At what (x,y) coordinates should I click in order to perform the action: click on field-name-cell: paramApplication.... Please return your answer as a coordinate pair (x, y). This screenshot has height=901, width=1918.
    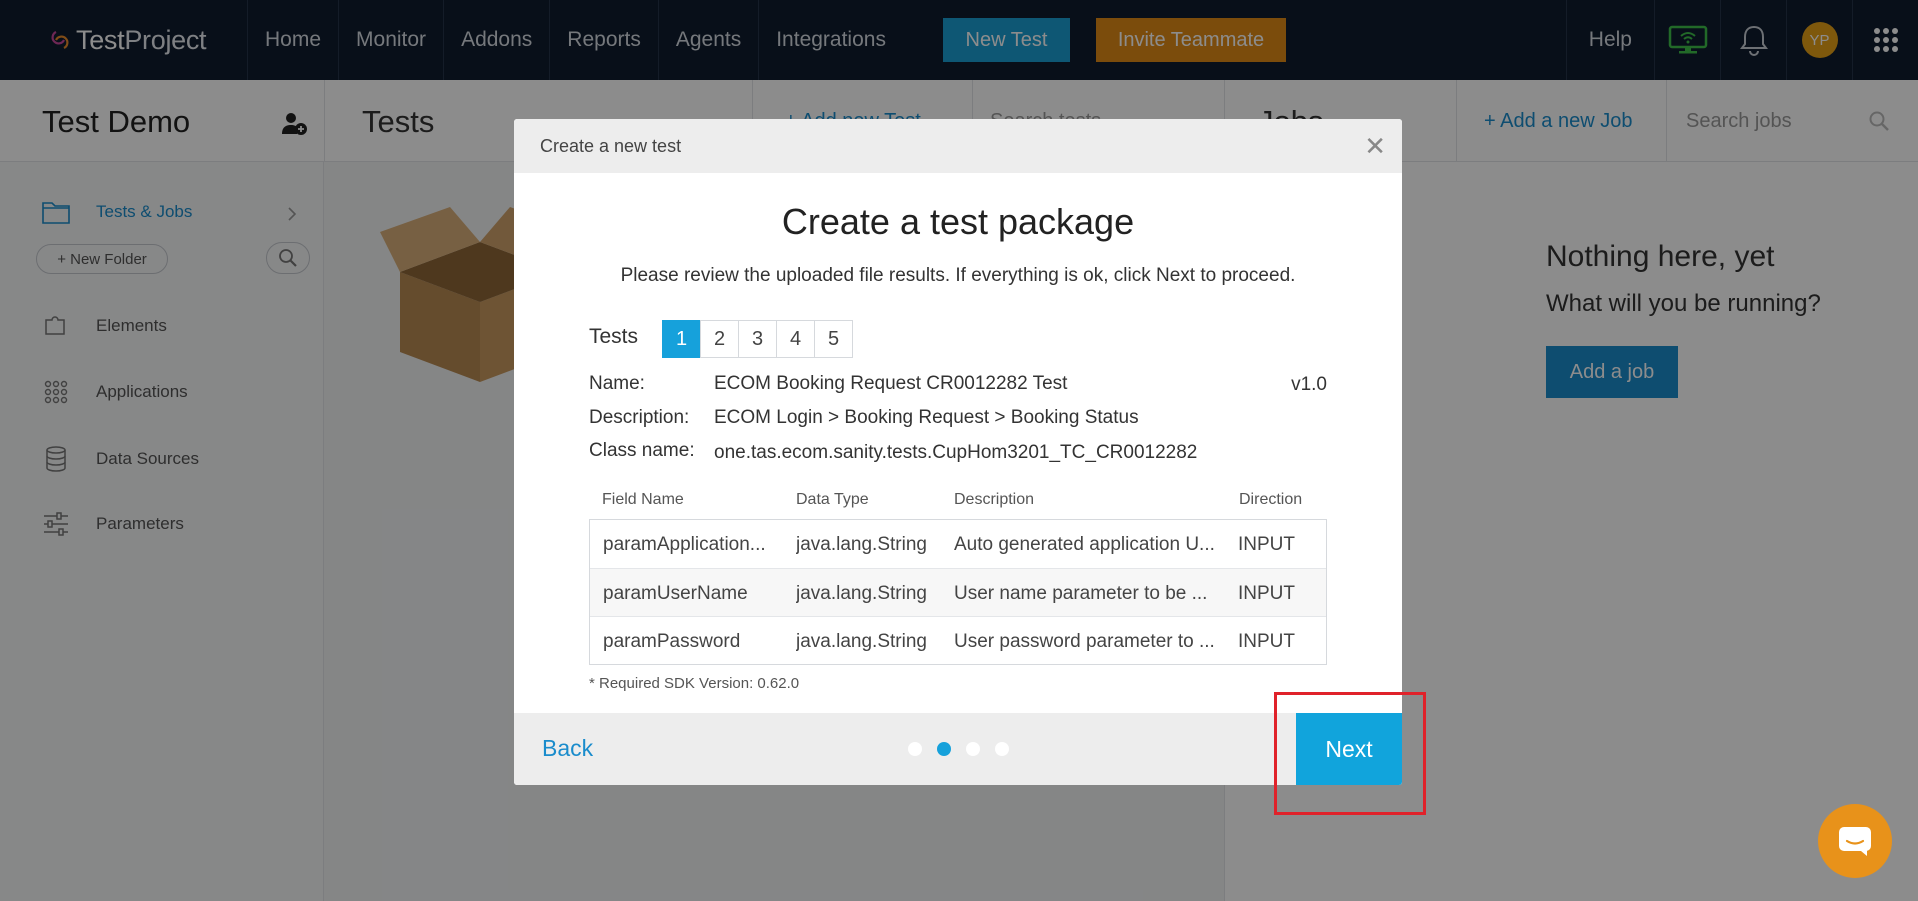
    Looking at the image, I should click on (684, 544).